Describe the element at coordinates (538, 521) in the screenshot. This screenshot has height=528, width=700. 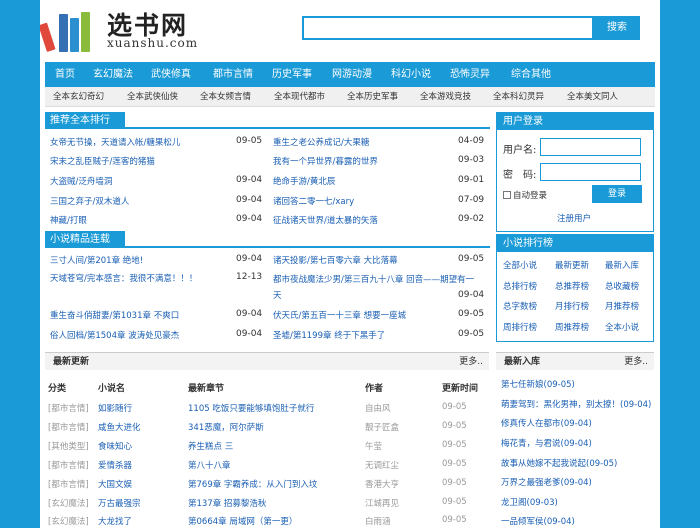
I see `newest-item: 一品倾军侯(09-04)` at that location.